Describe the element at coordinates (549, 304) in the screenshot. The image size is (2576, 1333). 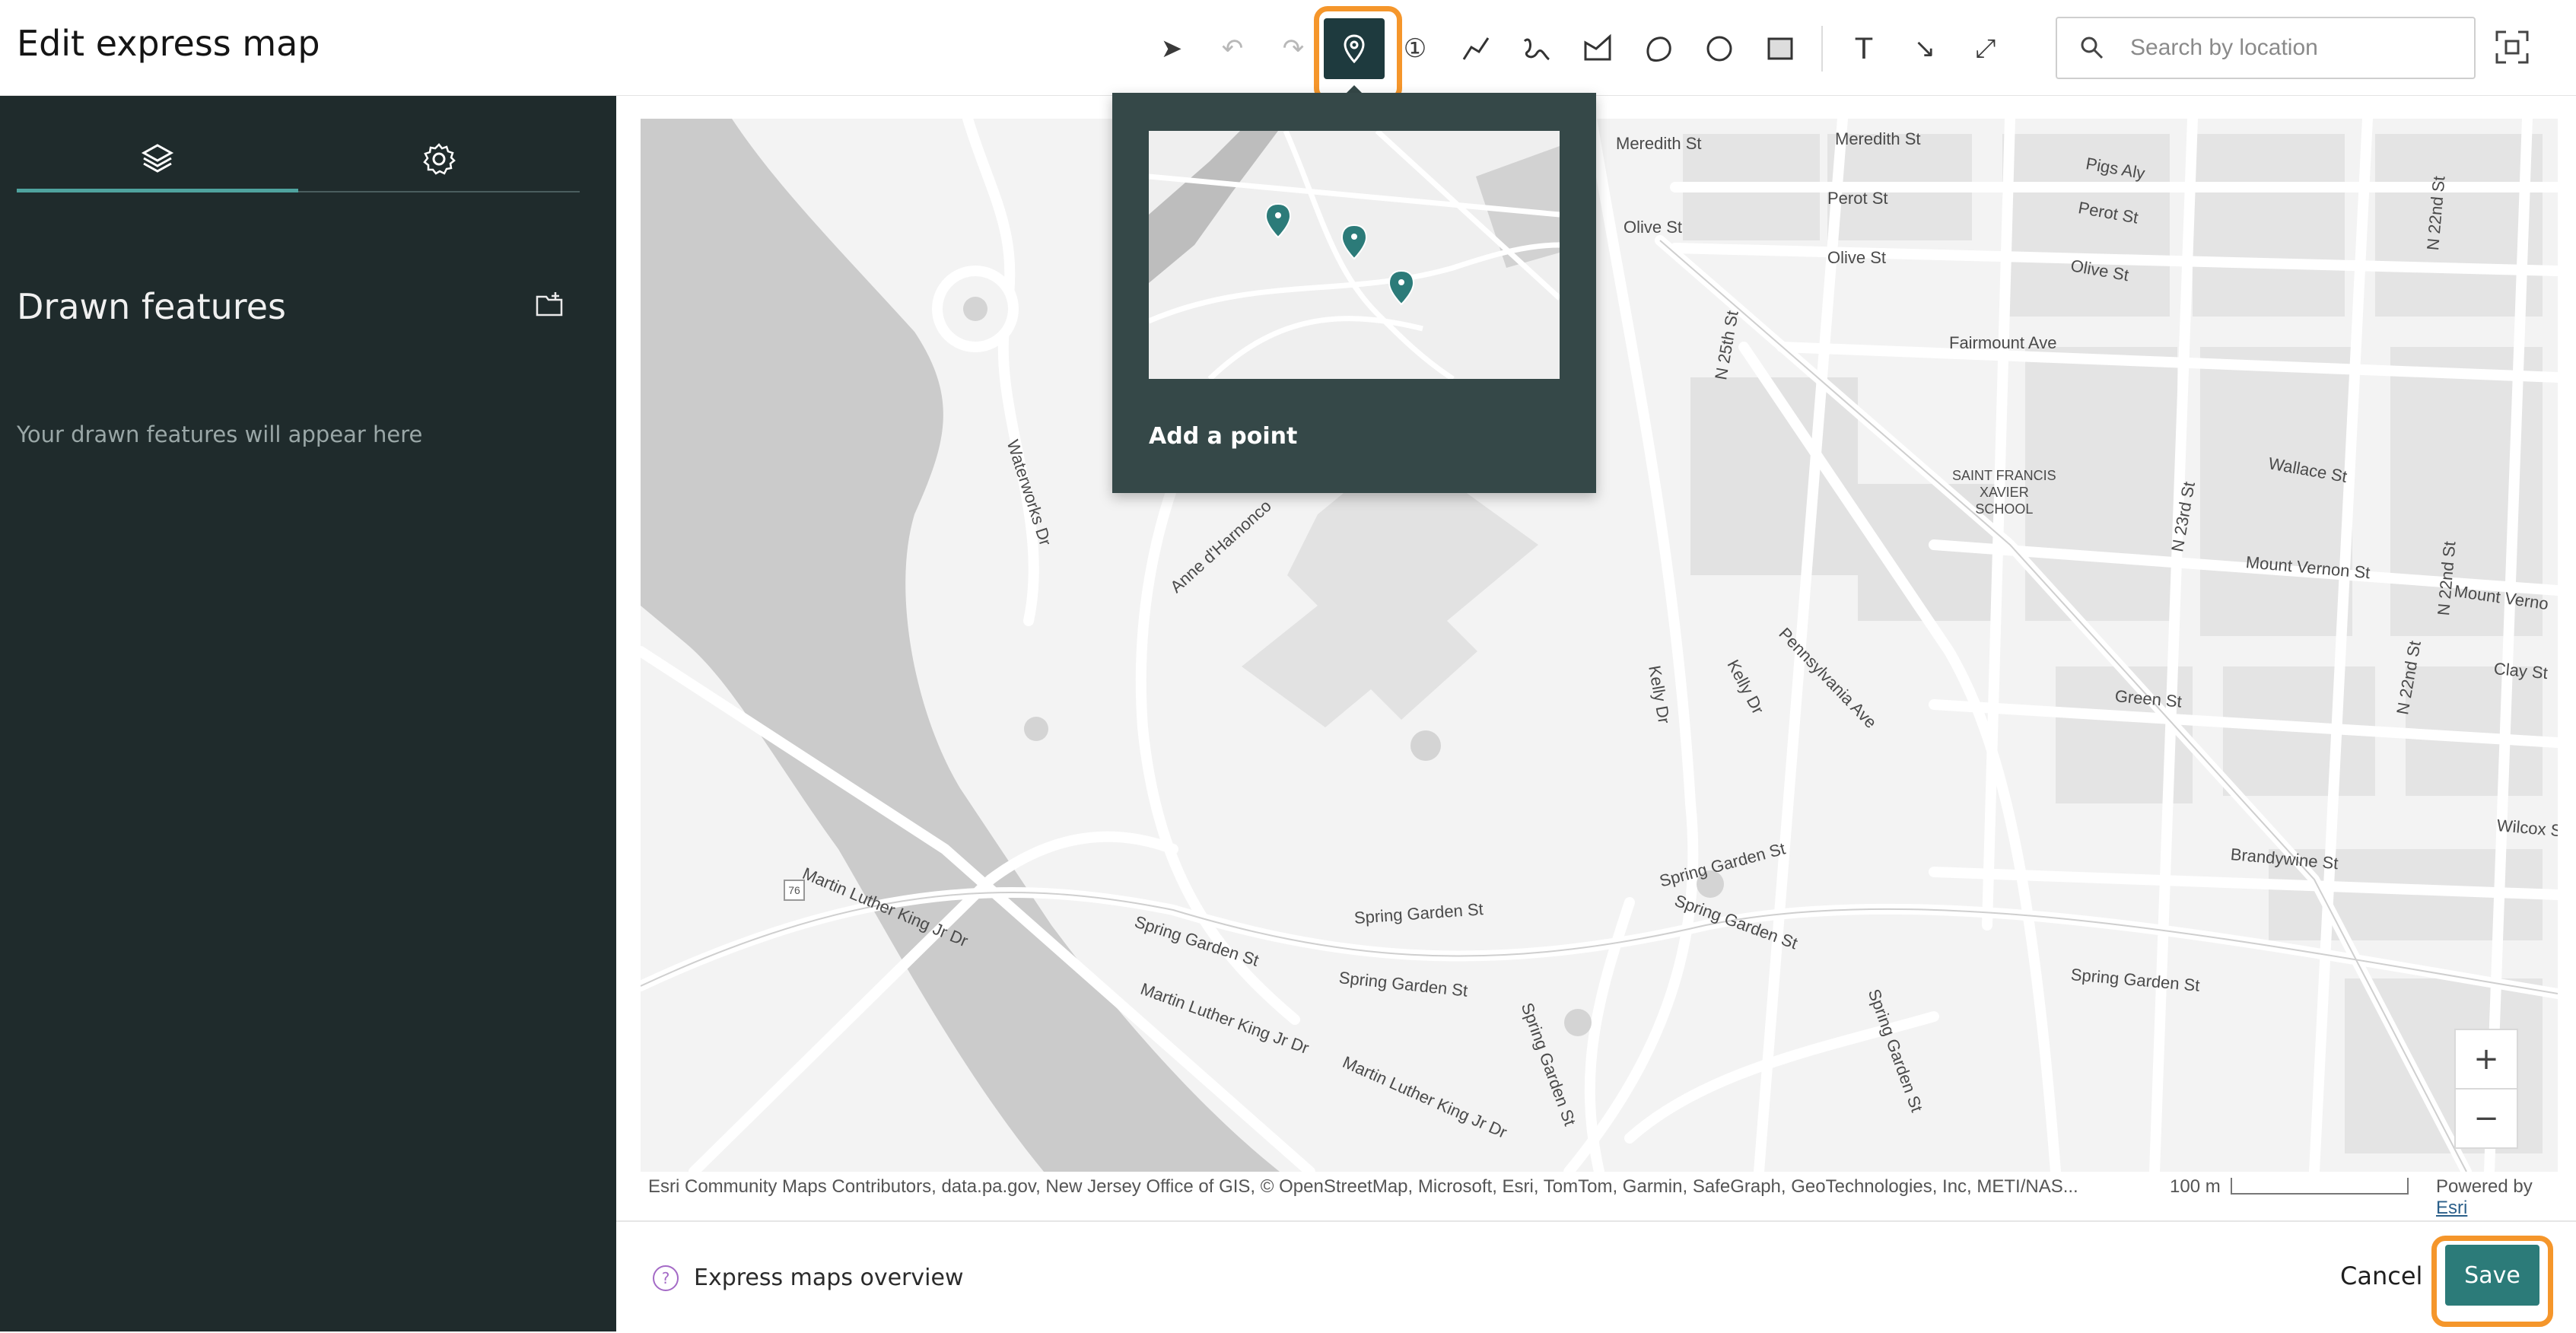
I see `add-group-icon` at that location.